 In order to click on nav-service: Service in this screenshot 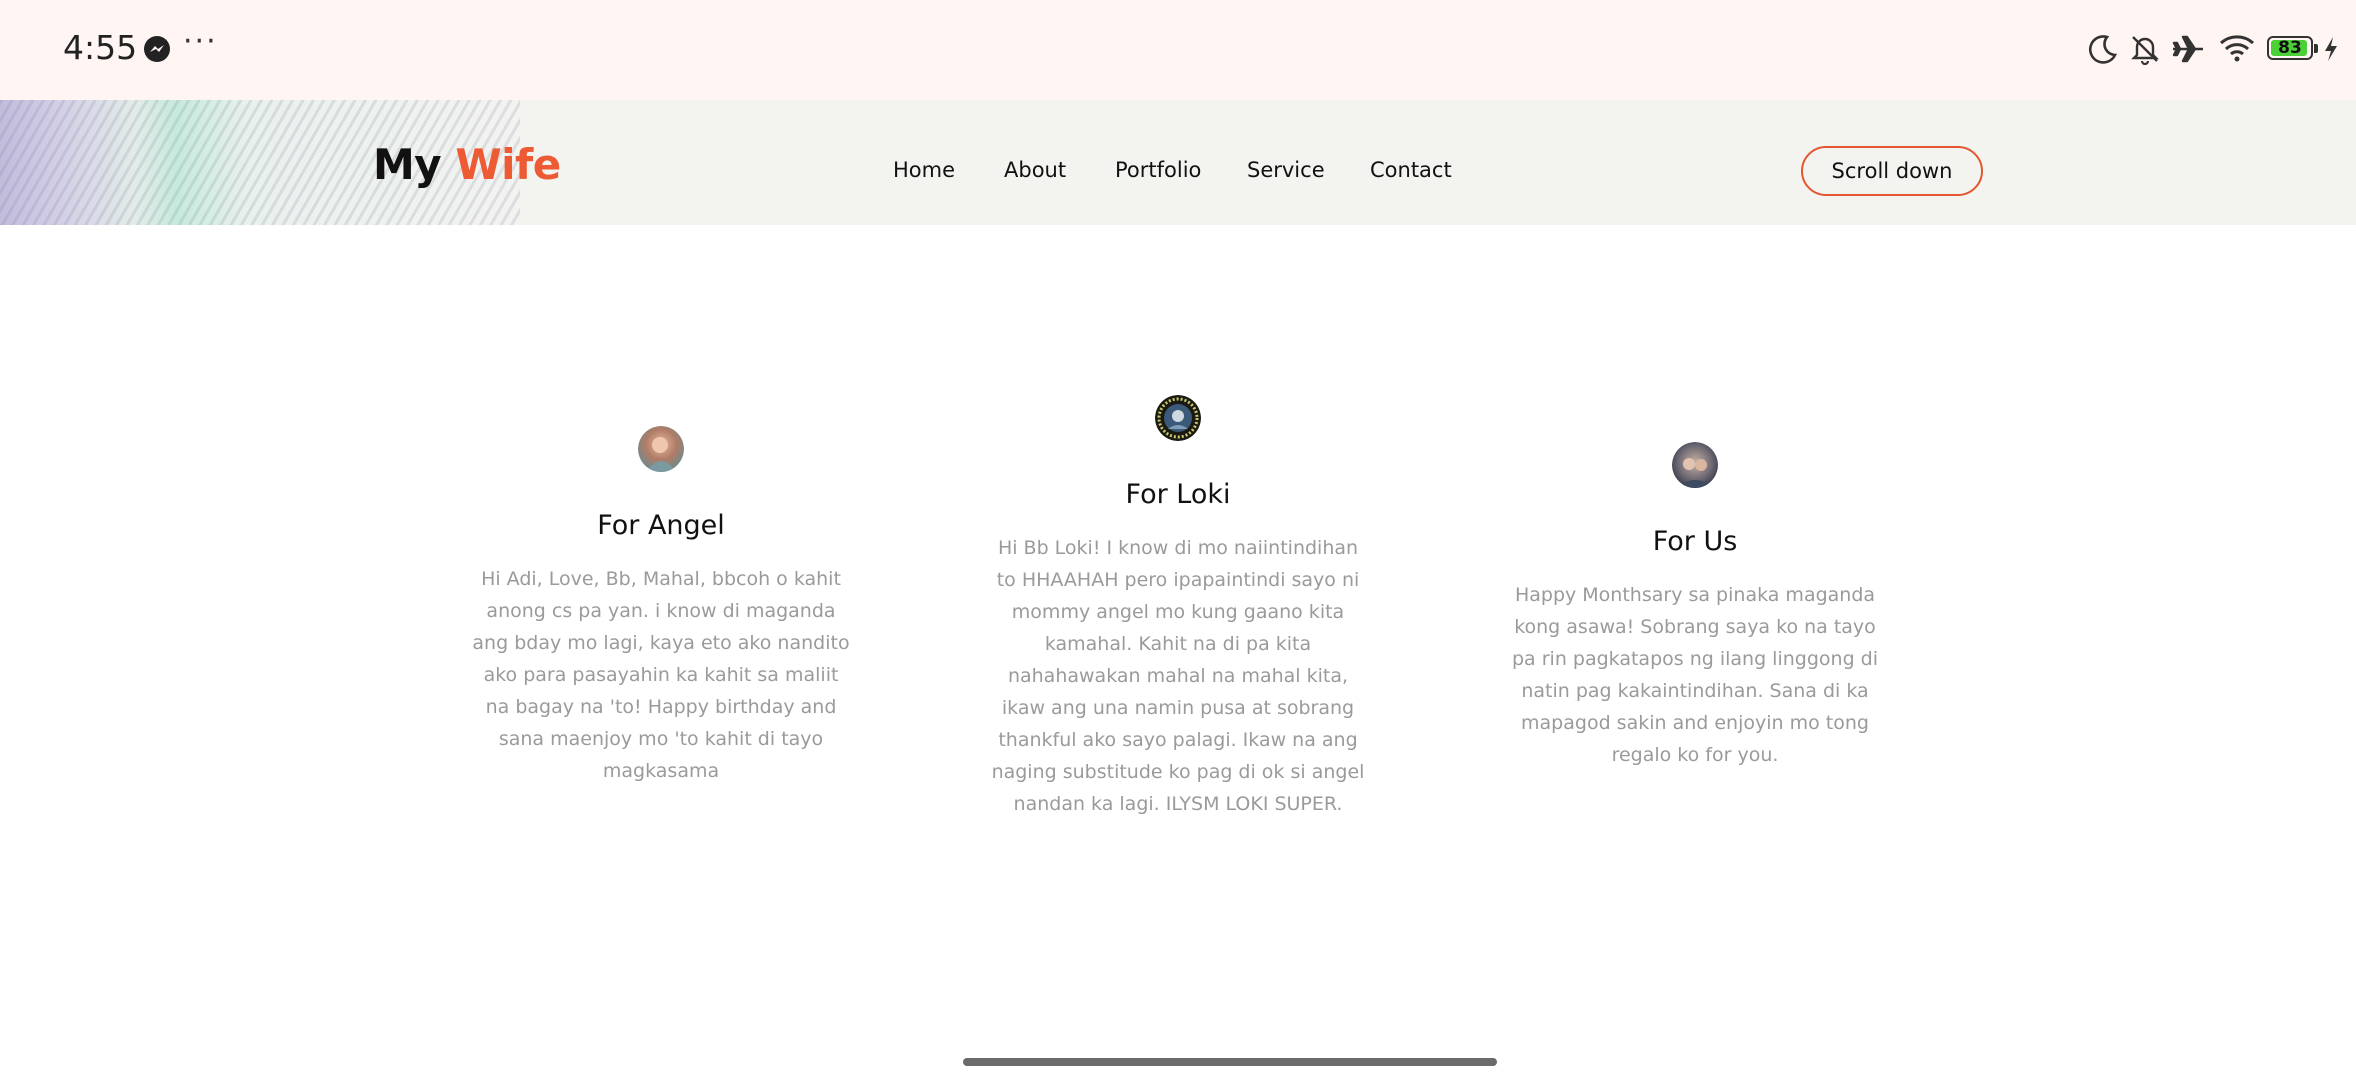, I will do `click(1286, 170)`.